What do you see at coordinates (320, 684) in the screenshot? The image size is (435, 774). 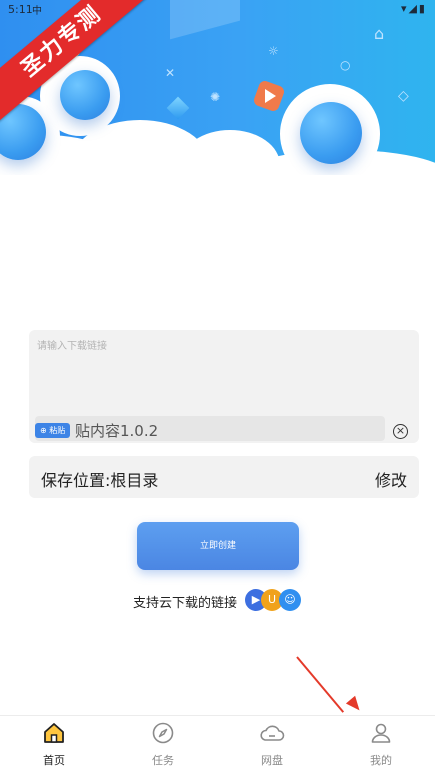 I see `annotation-arrow` at bounding box center [320, 684].